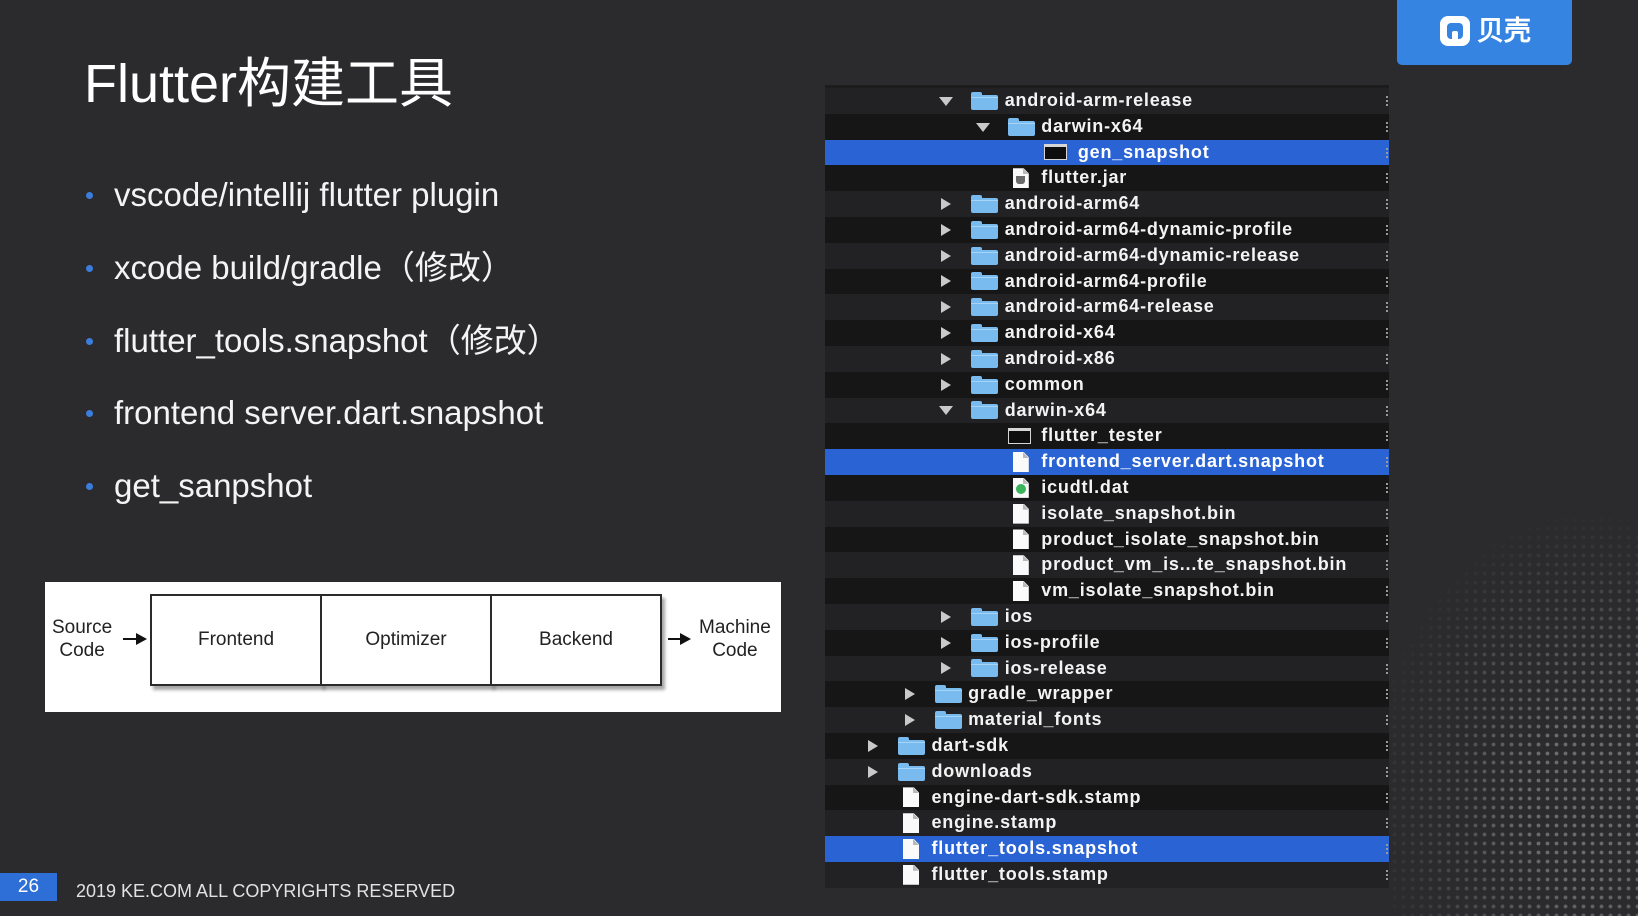 The height and width of the screenshot is (916, 1638). I want to click on file-tree-row: vm_isolate_snapshot.bin, so click(1107, 591).